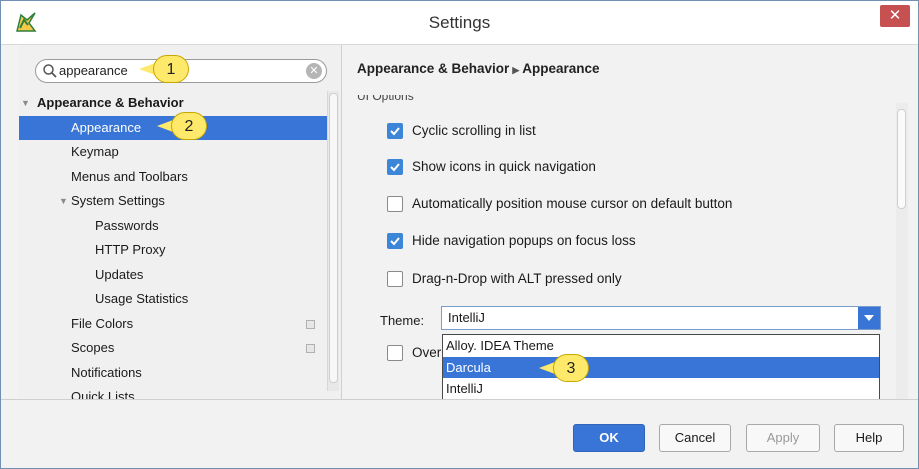  I want to click on ok-button: OK, so click(609, 438).